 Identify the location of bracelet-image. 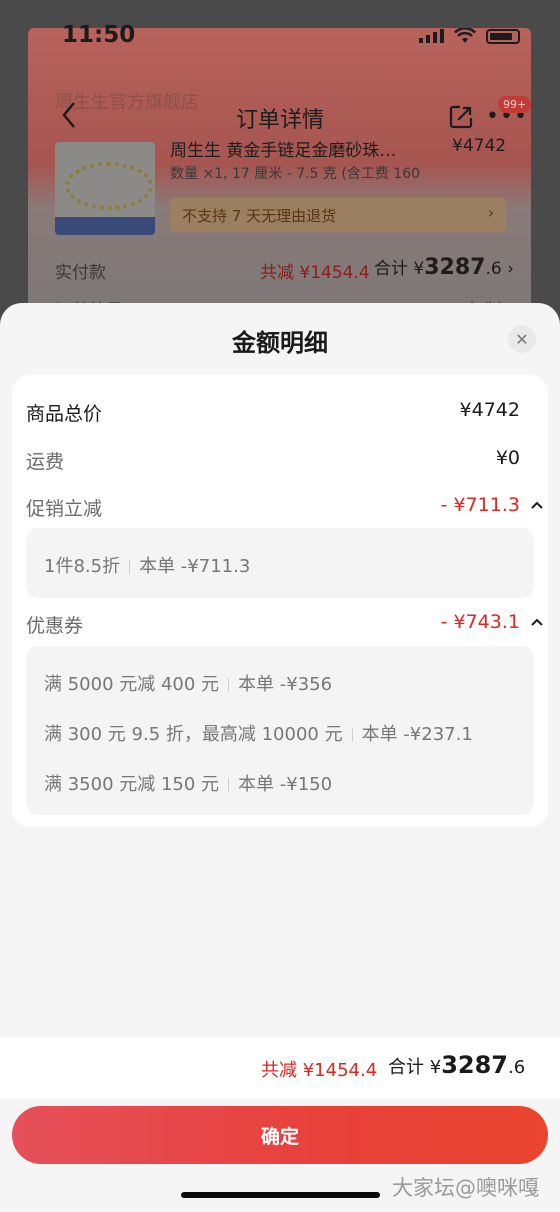
(109, 186).